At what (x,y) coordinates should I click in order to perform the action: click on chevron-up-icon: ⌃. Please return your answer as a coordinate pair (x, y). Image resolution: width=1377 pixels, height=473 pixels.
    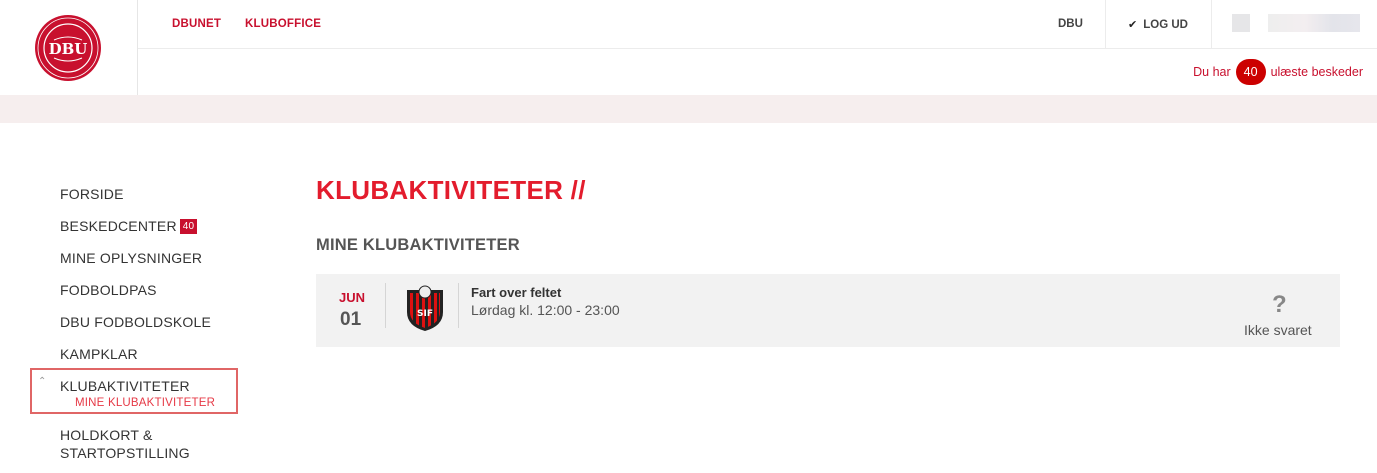
    Looking at the image, I should click on (42, 381).